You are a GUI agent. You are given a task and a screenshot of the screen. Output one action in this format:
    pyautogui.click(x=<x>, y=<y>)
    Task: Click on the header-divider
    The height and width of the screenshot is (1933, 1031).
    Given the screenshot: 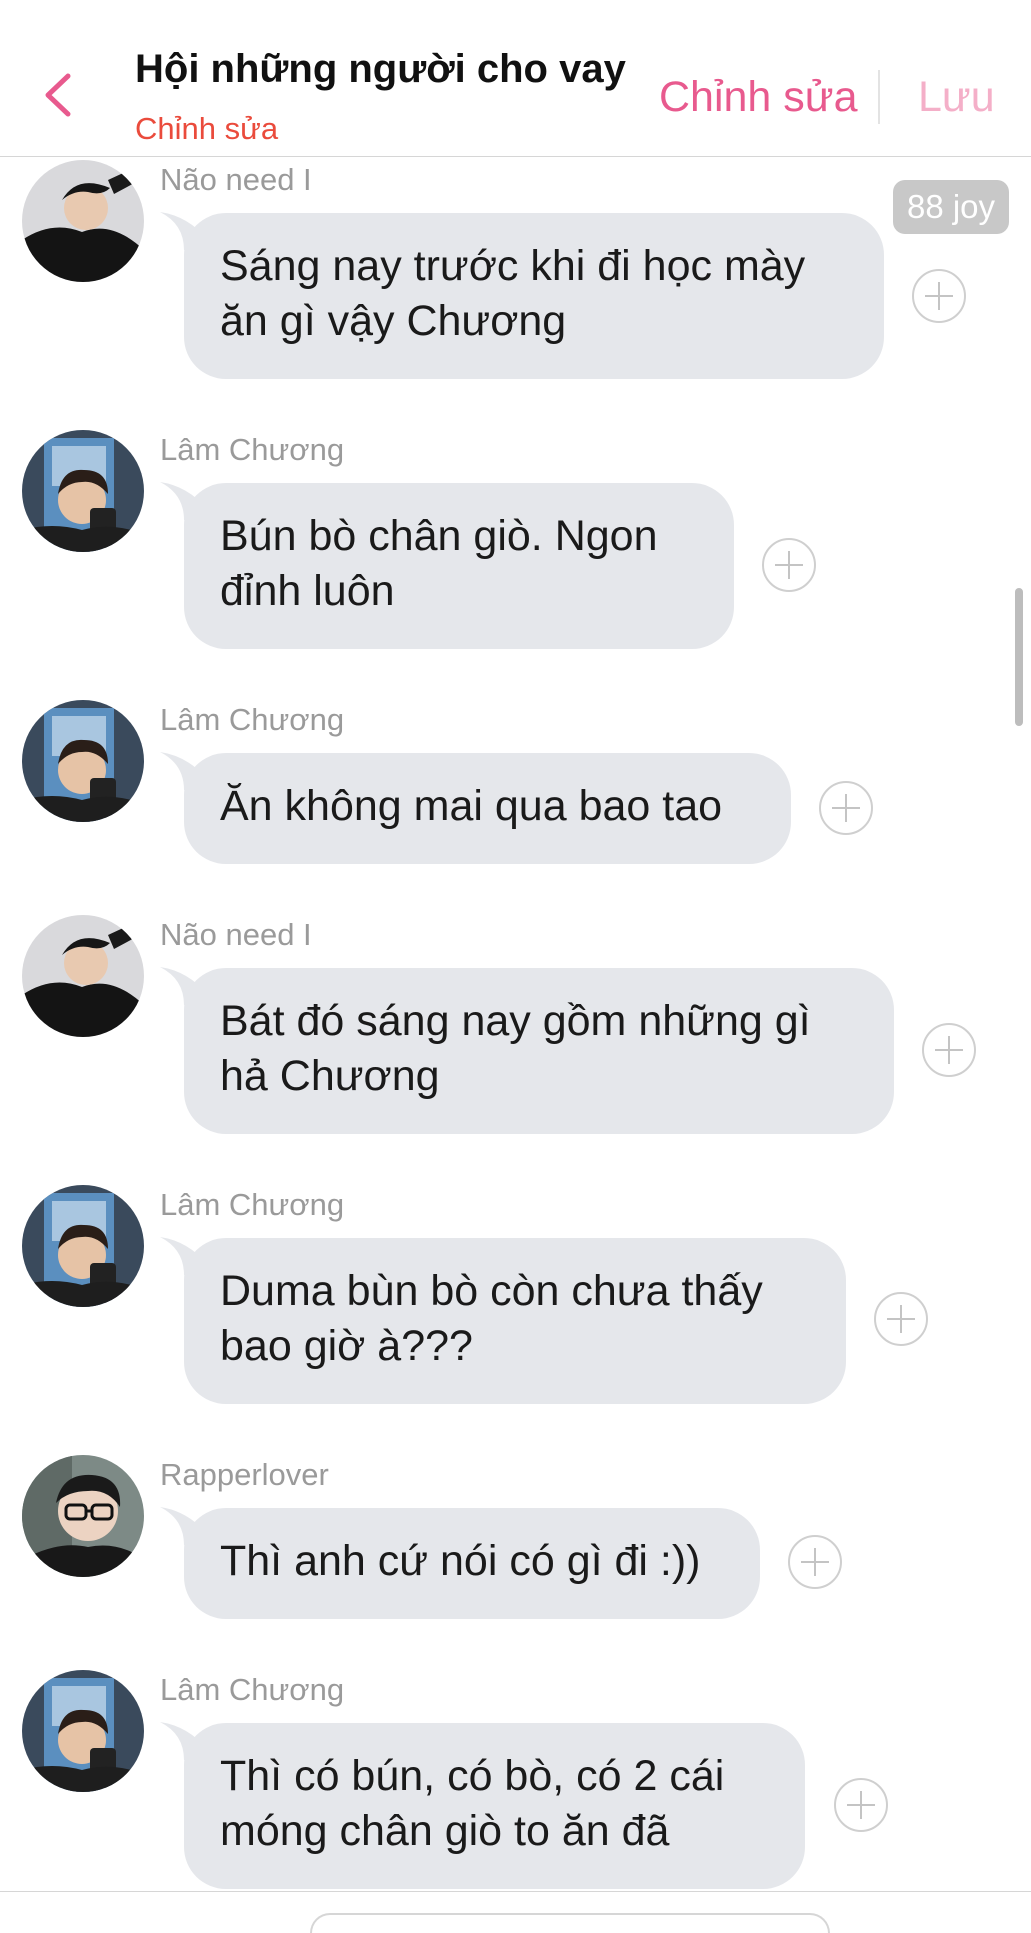 What is the action you would take?
    pyautogui.click(x=879, y=97)
    